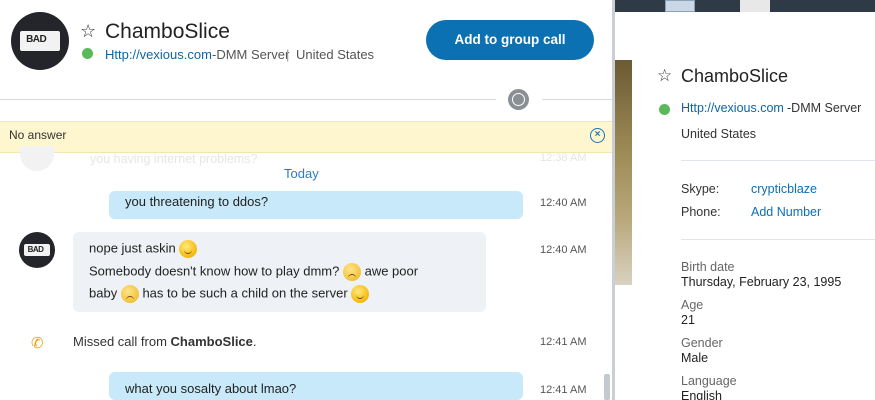  I want to click on message-text: has to be such a child on the server, so click(245, 293).